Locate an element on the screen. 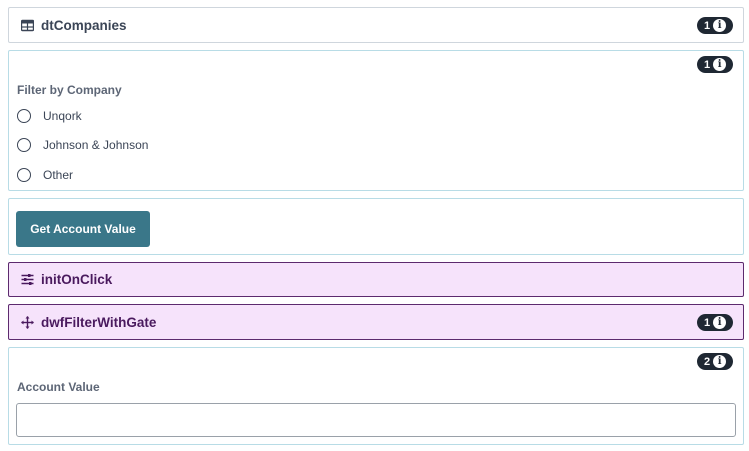 This screenshot has width=749, height=451. info-badge: 2 i is located at coordinates (715, 361).